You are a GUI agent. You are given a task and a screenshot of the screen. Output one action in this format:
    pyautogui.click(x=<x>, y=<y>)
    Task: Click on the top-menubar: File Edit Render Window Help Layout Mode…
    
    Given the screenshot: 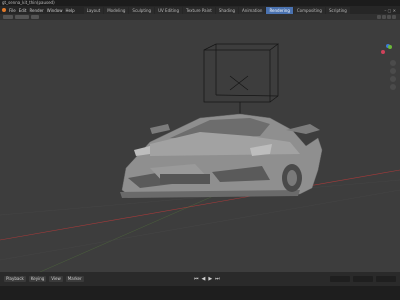 What is the action you would take?
    pyautogui.click(x=200, y=10)
    